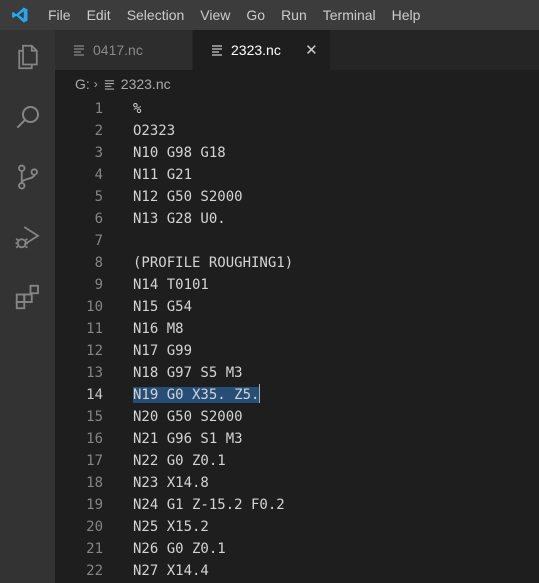 This screenshot has width=539, height=583. Describe the element at coordinates (297, 461) in the screenshot. I see `code-line: 17 N22 G0 Z0.1` at that location.